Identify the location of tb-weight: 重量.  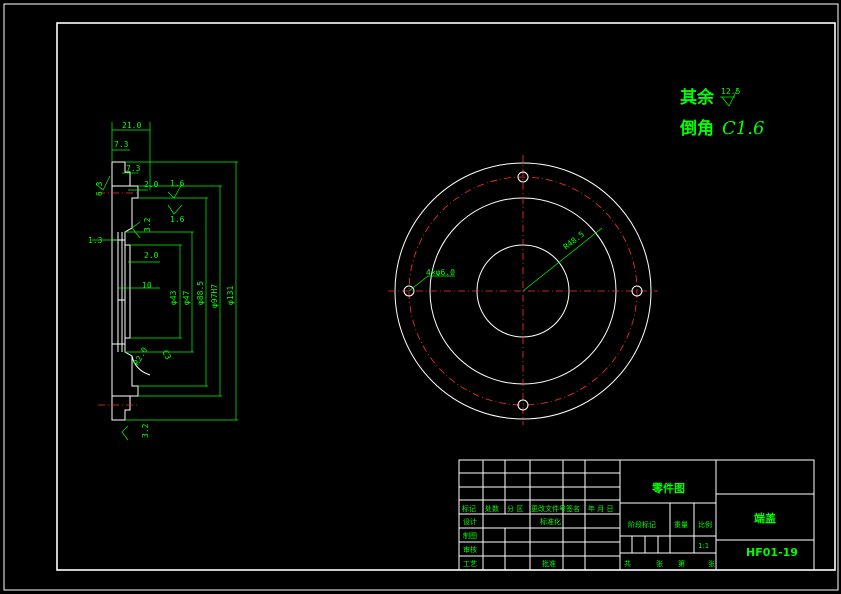
(681, 525).